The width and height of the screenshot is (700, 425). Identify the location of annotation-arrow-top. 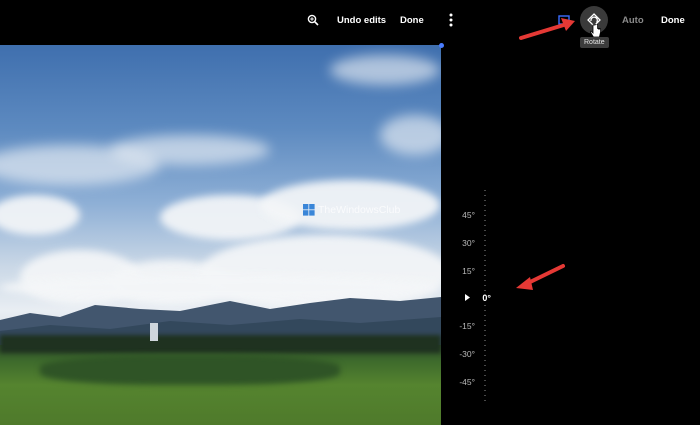
(547, 29).